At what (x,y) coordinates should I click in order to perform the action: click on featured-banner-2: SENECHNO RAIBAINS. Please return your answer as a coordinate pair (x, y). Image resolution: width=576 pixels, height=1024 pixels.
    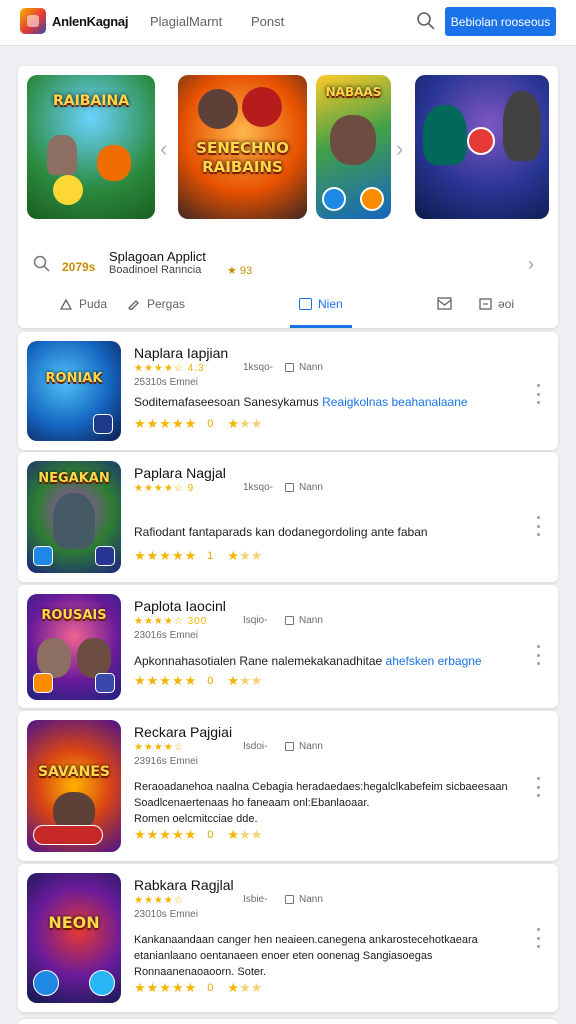
    Looking at the image, I should click on (242, 147).